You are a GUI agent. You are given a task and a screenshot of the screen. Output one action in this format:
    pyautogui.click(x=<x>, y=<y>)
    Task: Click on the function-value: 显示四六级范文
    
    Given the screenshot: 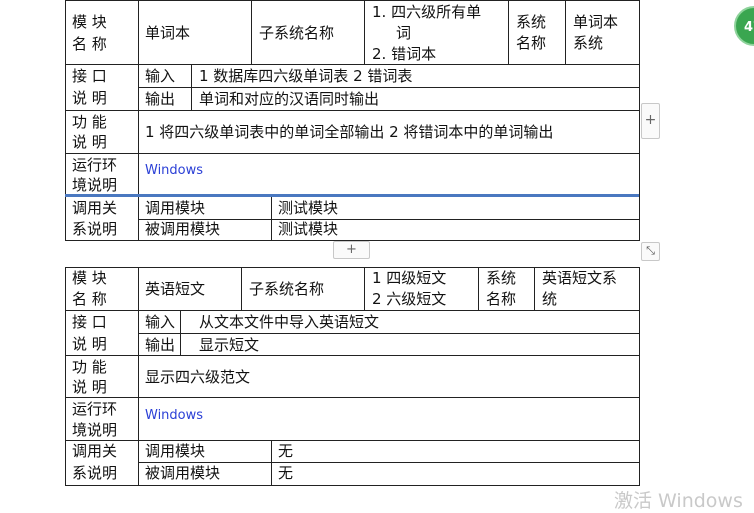 What is the action you would take?
    pyautogui.click(x=197, y=377)
    